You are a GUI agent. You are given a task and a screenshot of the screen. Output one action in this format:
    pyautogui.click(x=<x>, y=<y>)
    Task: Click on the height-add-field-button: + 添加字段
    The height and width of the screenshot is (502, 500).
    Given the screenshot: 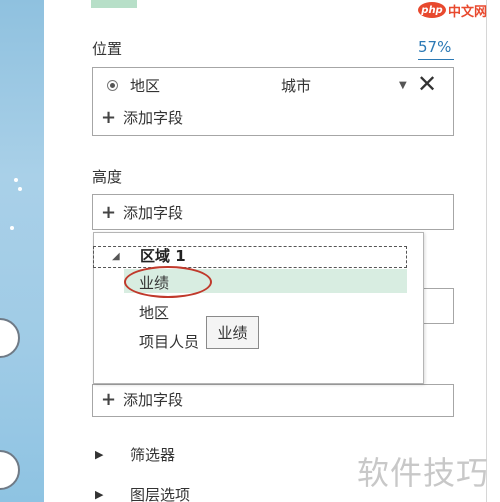 What is the action you would take?
    pyautogui.click(x=142, y=212)
    